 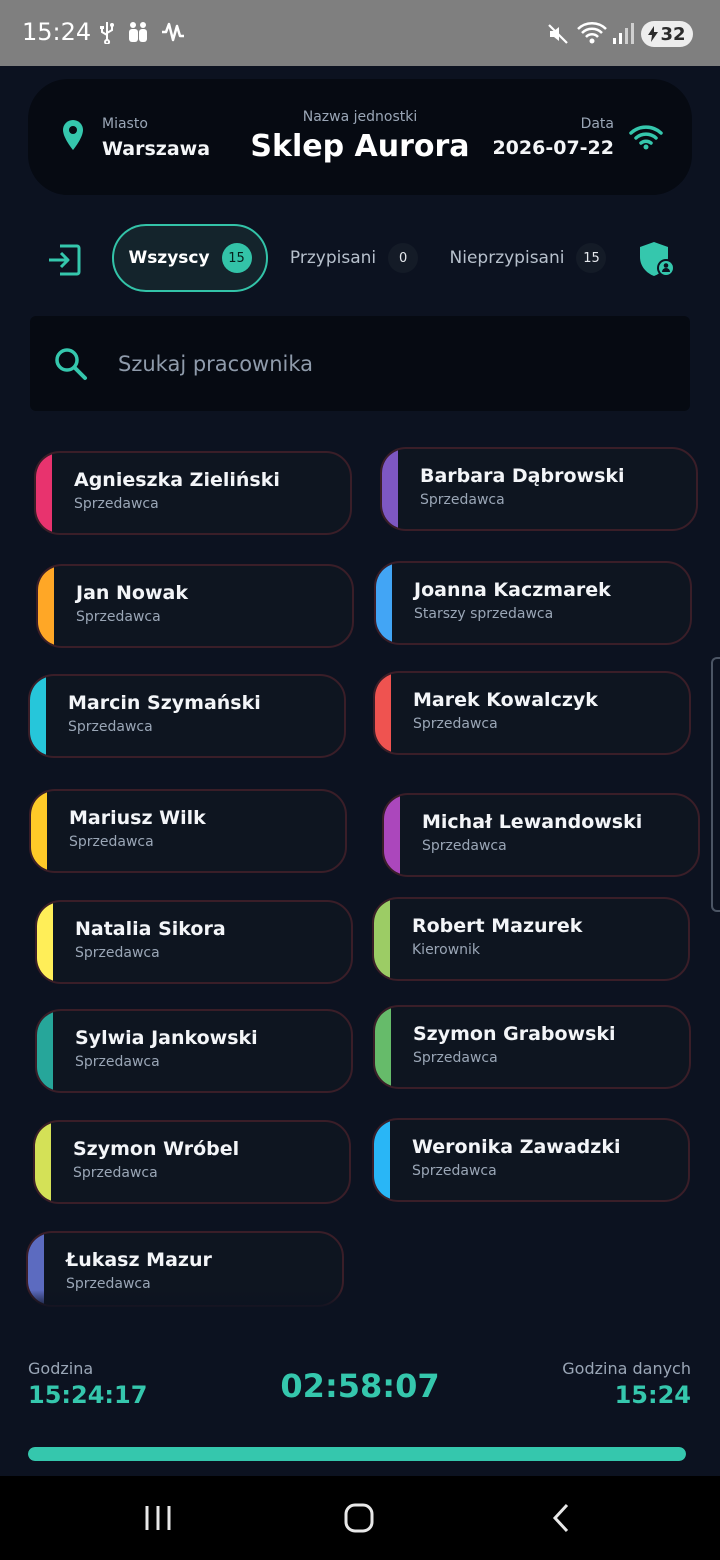 What do you see at coordinates (539, 489) in the screenshot?
I see `employee-card: Barbara Dąbrowski Sprzedawca` at bounding box center [539, 489].